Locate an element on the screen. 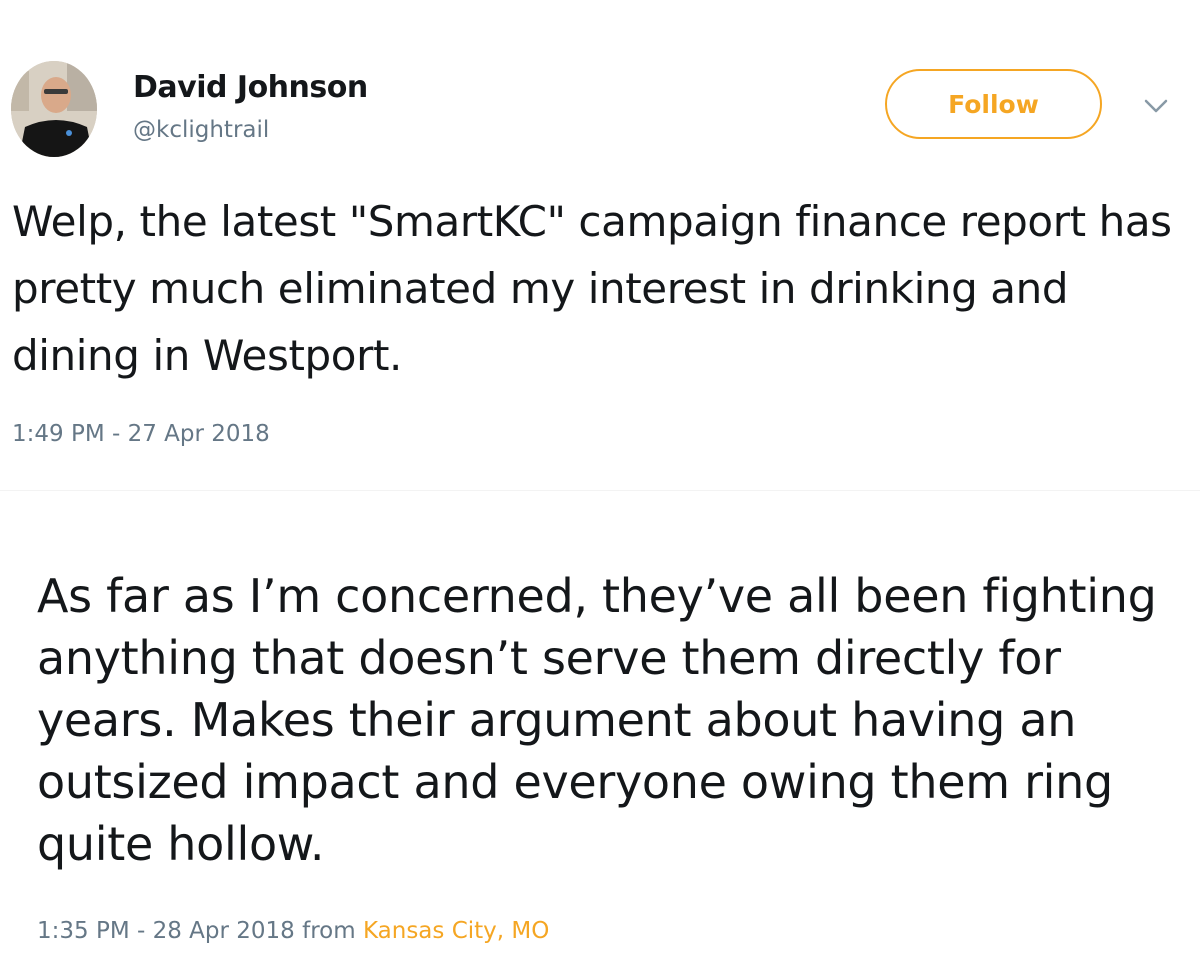  avatar is located at coordinates (54, 109).